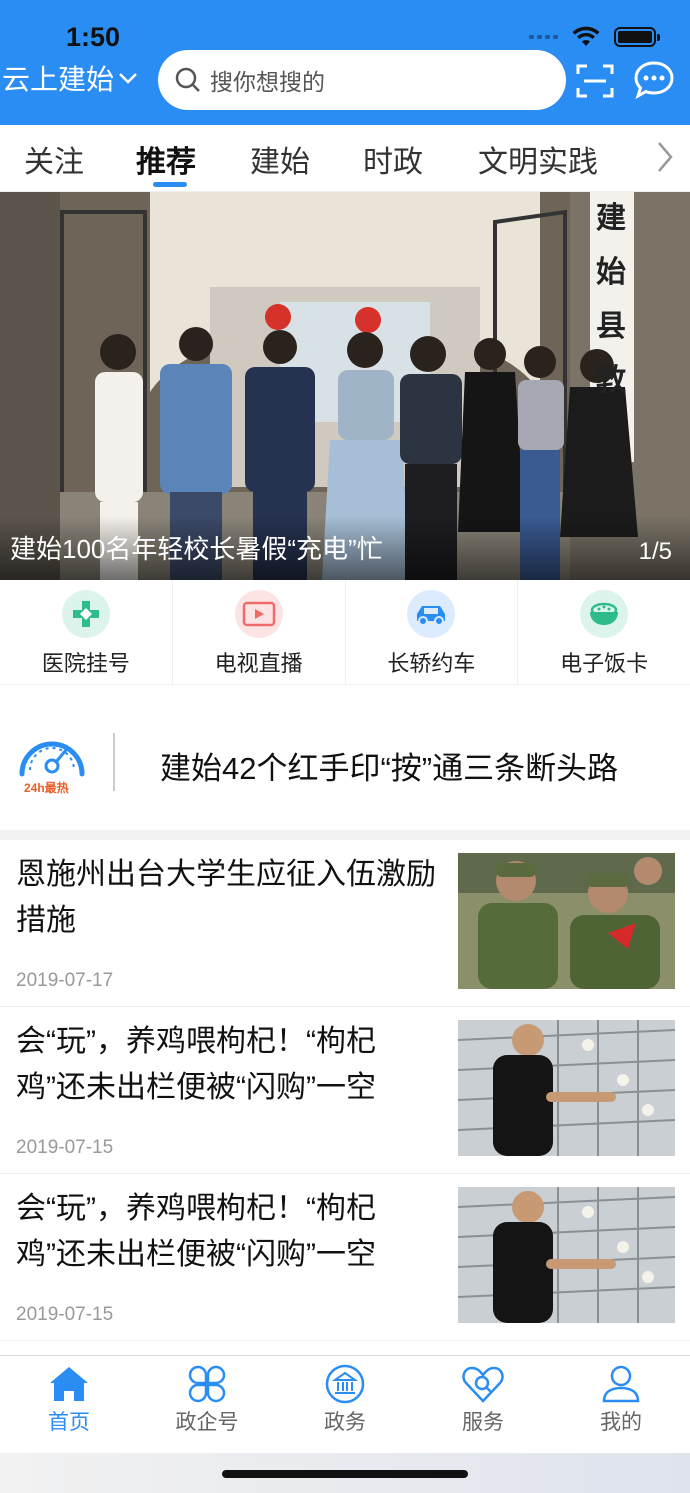  What do you see at coordinates (393, 159) in the screenshot?
I see `tab-politics: 时政` at bounding box center [393, 159].